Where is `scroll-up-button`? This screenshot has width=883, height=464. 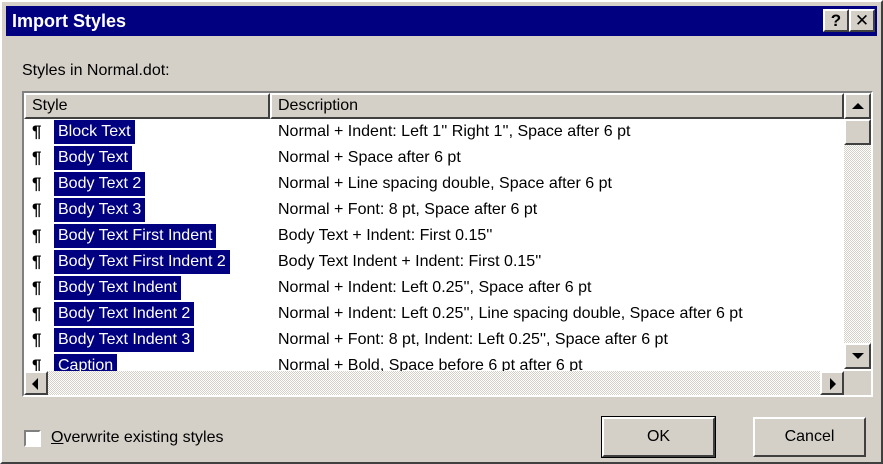
scroll-up-button is located at coordinates (857, 106).